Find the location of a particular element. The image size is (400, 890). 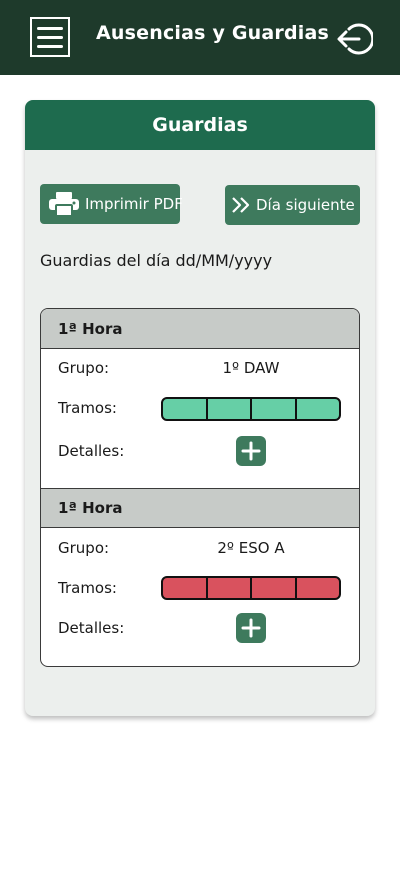

app-title: Ausencias y Guardias is located at coordinates (213, 33).